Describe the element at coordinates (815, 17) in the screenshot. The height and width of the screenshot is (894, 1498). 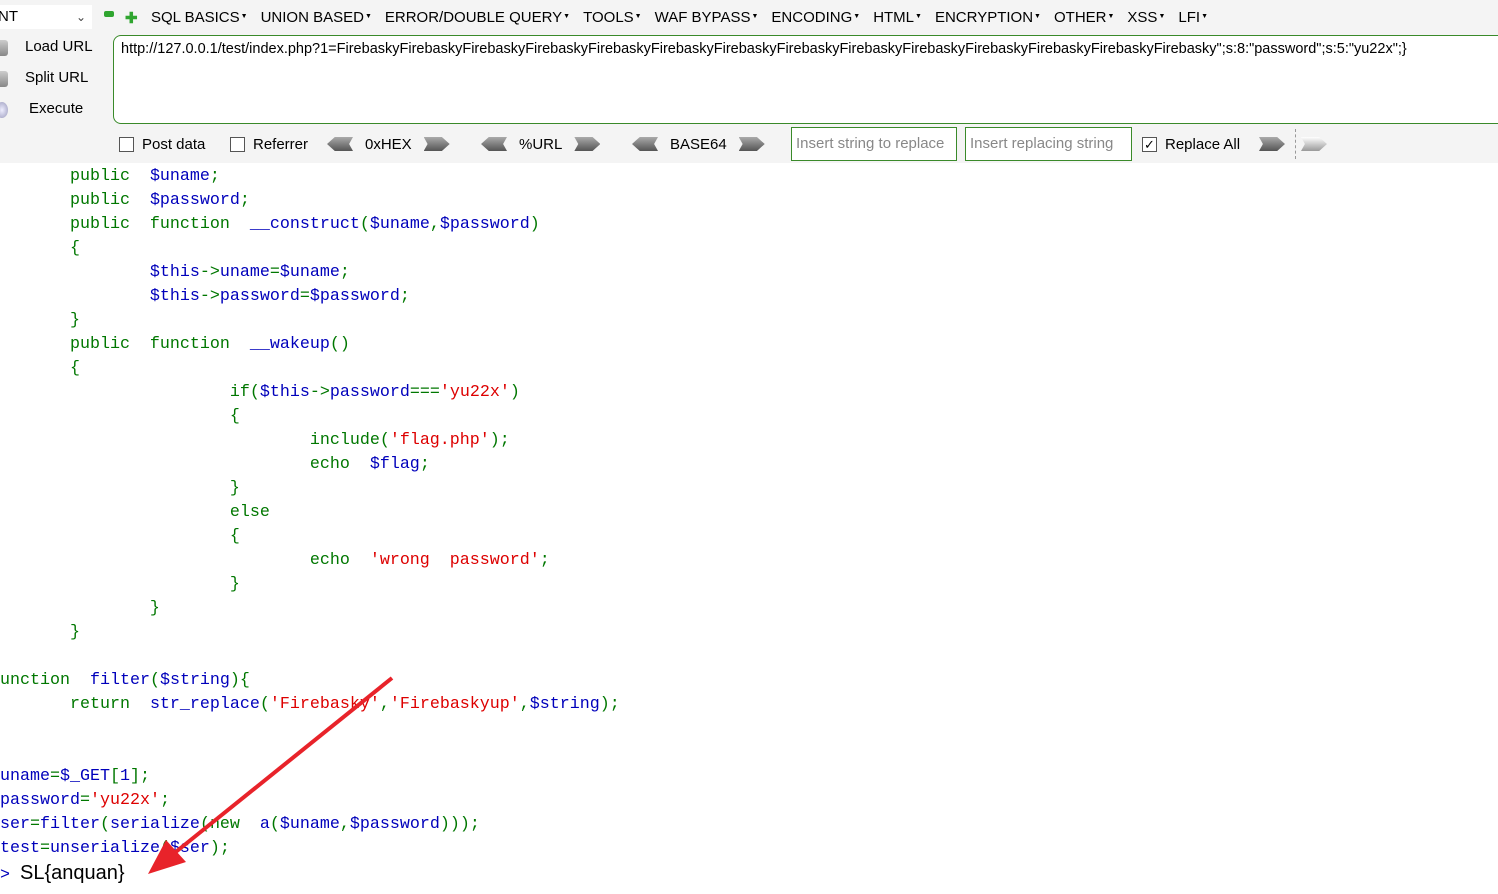
I see `menu-encoding: ENCODING▼` at that location.